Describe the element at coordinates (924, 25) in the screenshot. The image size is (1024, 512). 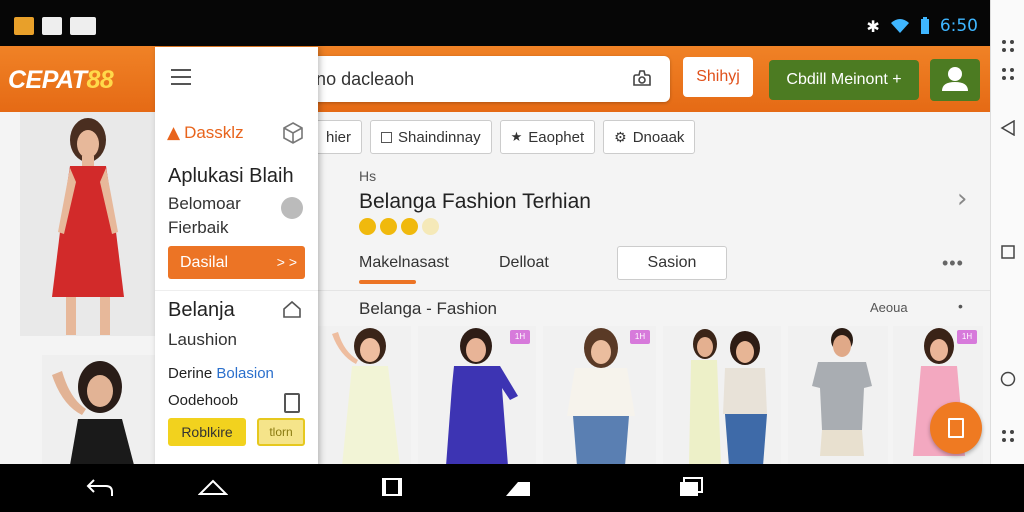
I see `battery-icon` at that location.